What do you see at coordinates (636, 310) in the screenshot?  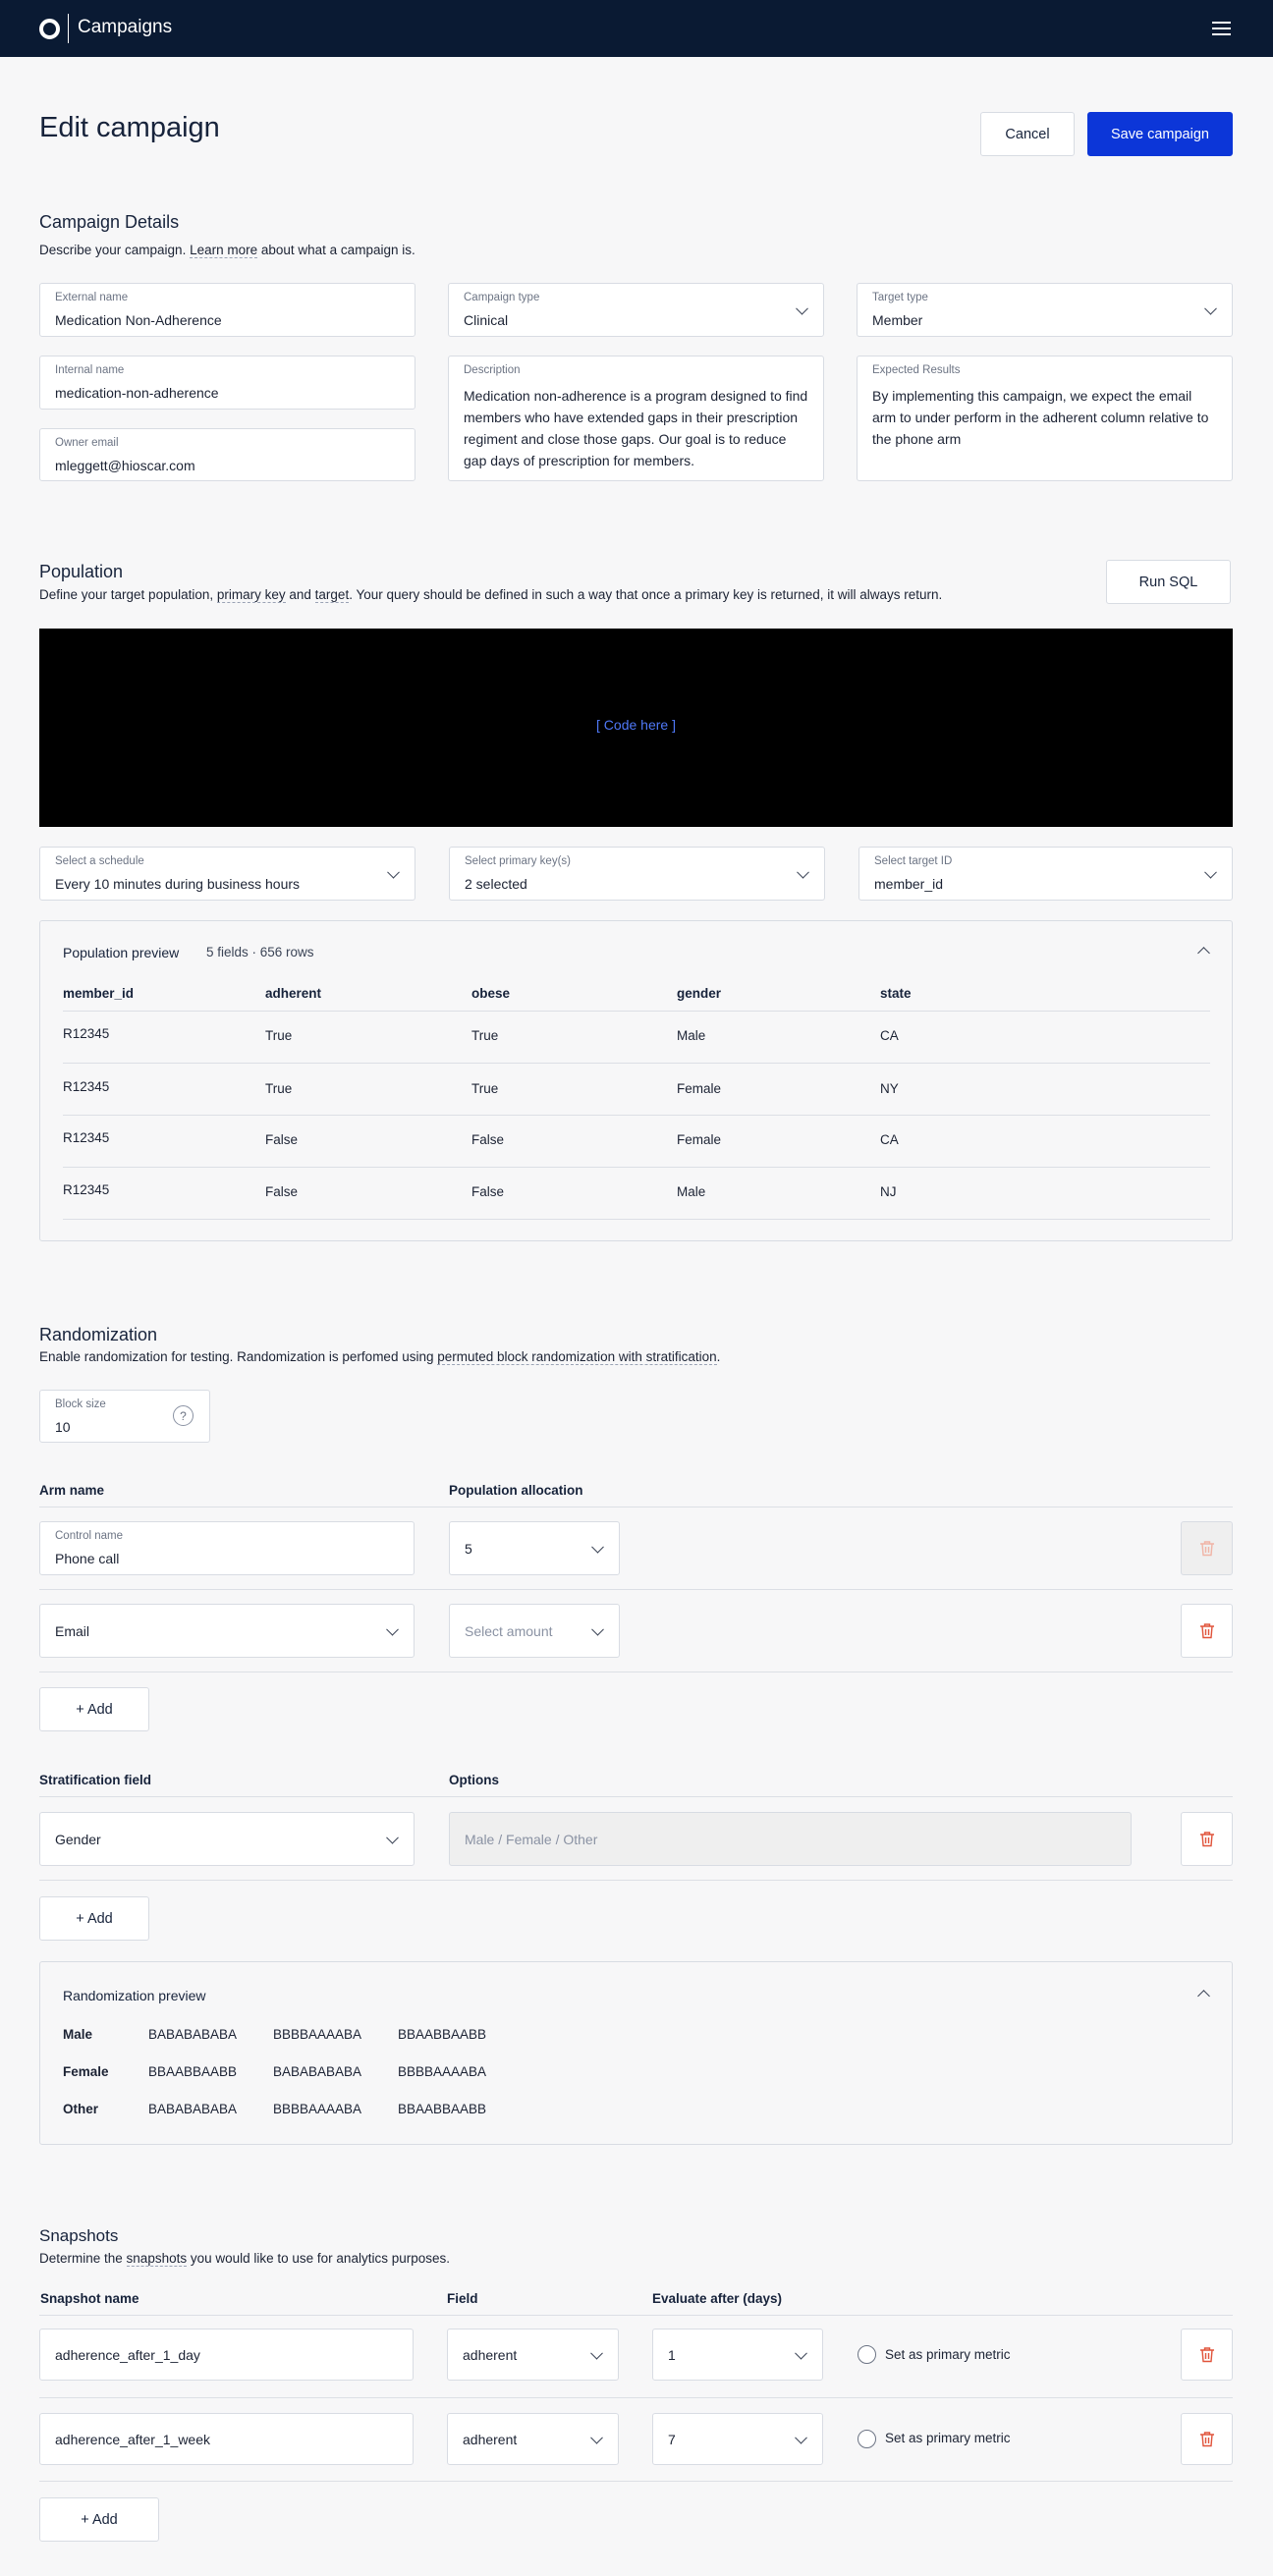 I see `campaign-type-select: Campaign type Clinical` at bounding box center [636, 310].